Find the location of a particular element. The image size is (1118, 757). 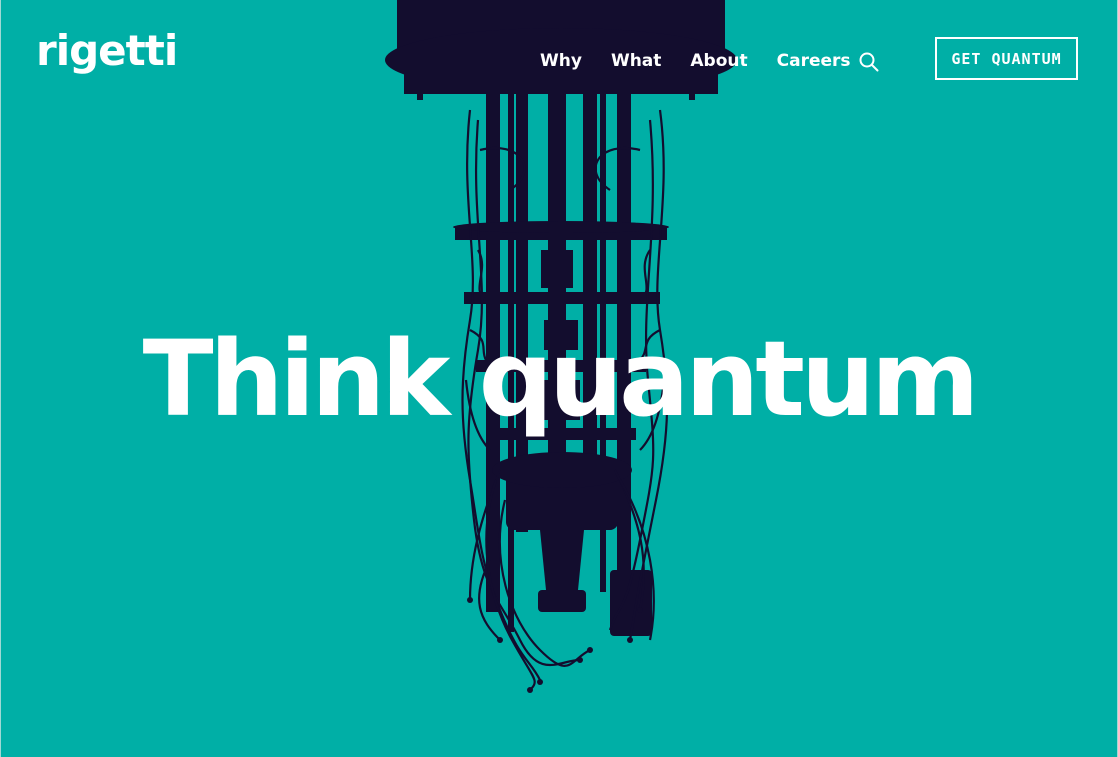

nav-item-about: About is located at coordinates (718, 61).